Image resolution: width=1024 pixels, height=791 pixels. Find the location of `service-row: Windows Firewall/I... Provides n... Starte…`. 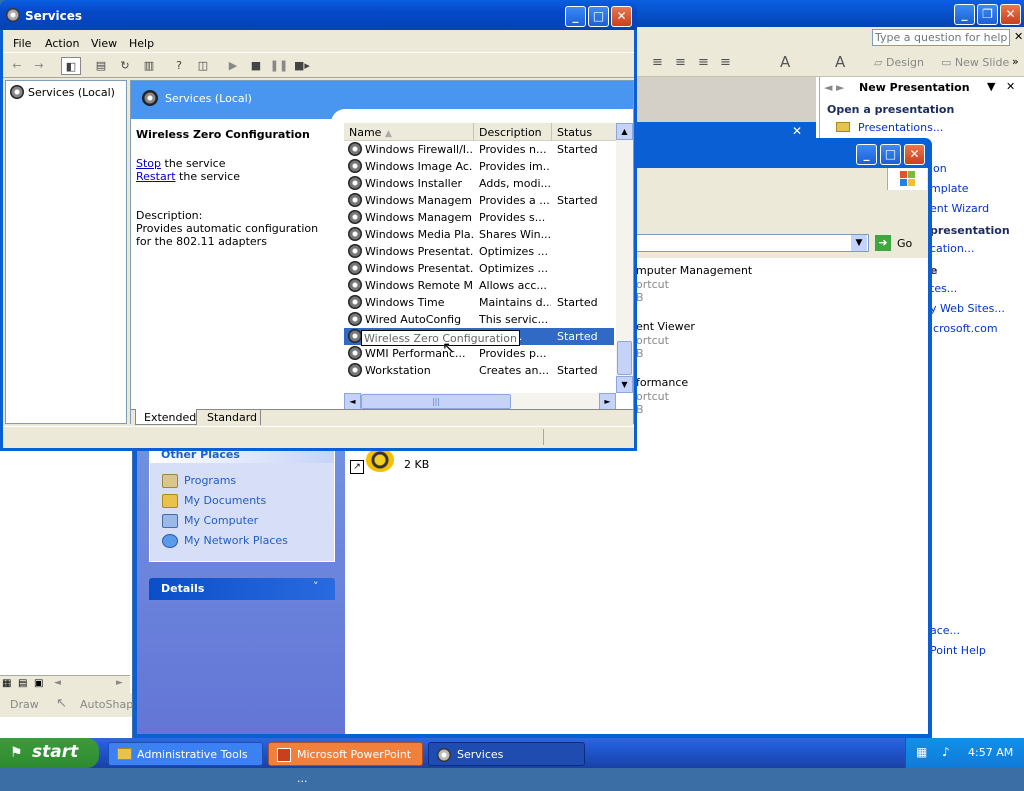

service-row: Windows Firewall/I... Provides n... Starte… is located at coordinates (479, 149).